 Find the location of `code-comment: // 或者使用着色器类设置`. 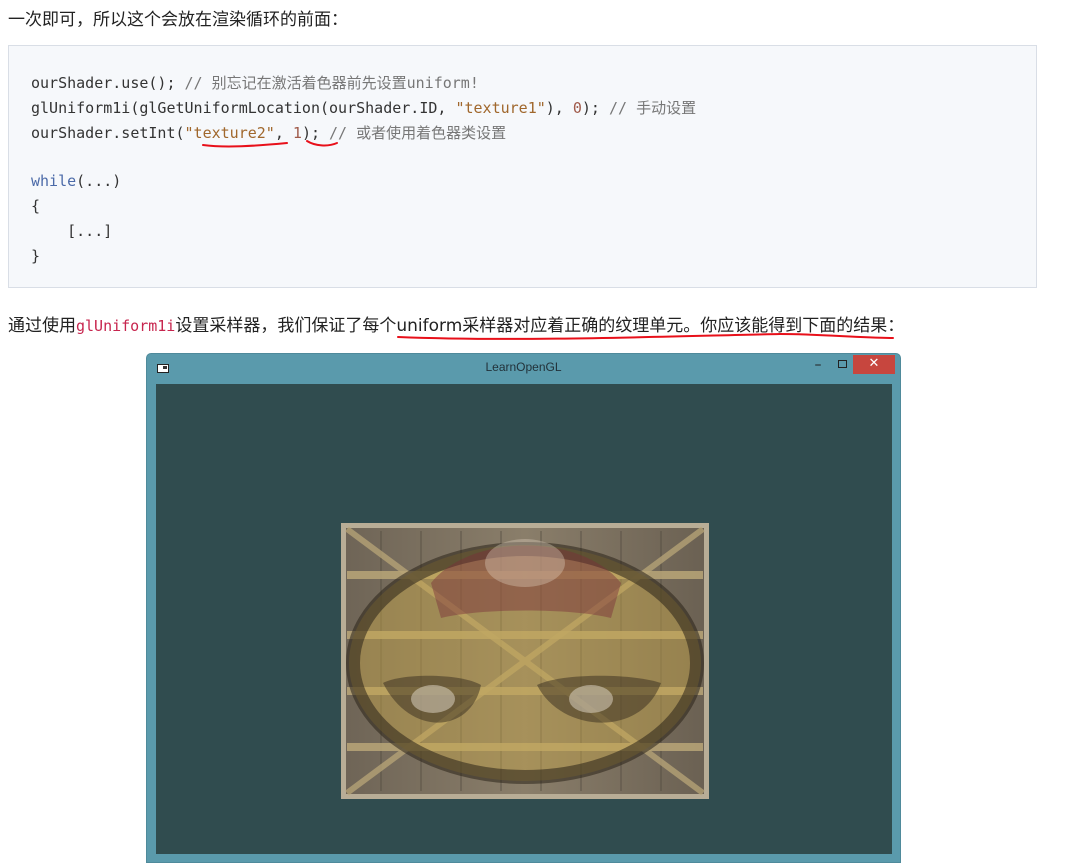

code-comment: // 或者使用着色器类设置 is located at coordinates (418, 133).